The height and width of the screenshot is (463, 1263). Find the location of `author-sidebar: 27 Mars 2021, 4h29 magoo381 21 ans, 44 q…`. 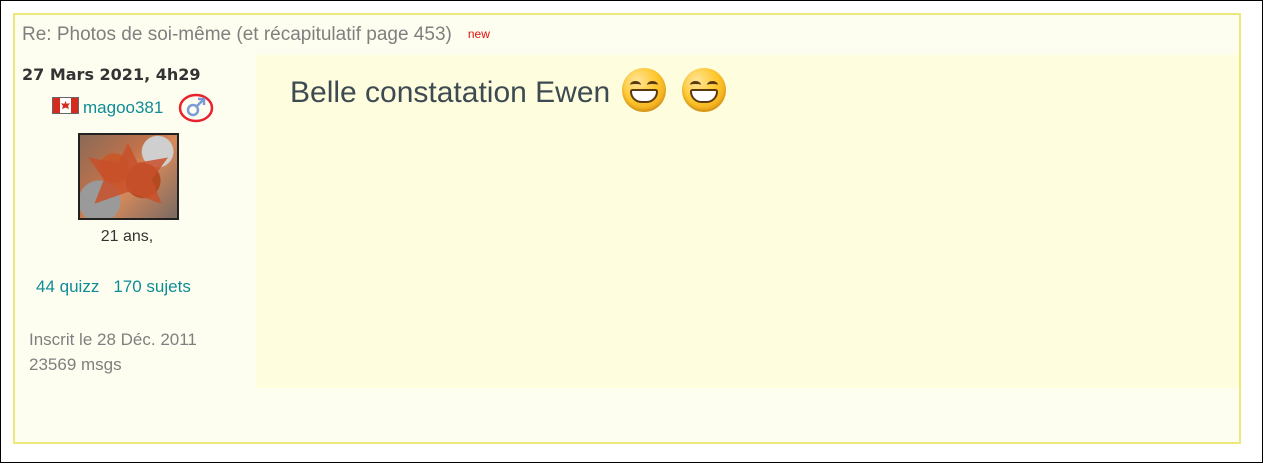

author-sidebar: 27 Mars 2021, 4h29 magoo381 21 ans, 44 q… is located at coordinates (135, 221).